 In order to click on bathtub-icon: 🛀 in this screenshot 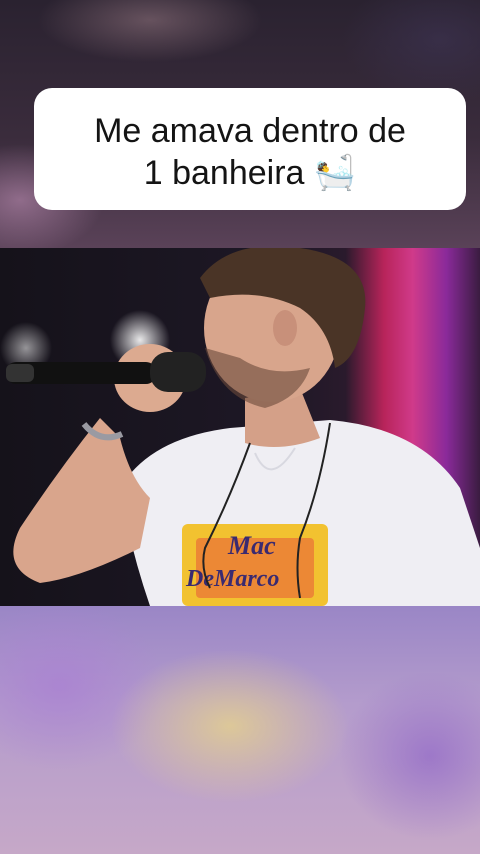, I will do `click(335, 173)`.